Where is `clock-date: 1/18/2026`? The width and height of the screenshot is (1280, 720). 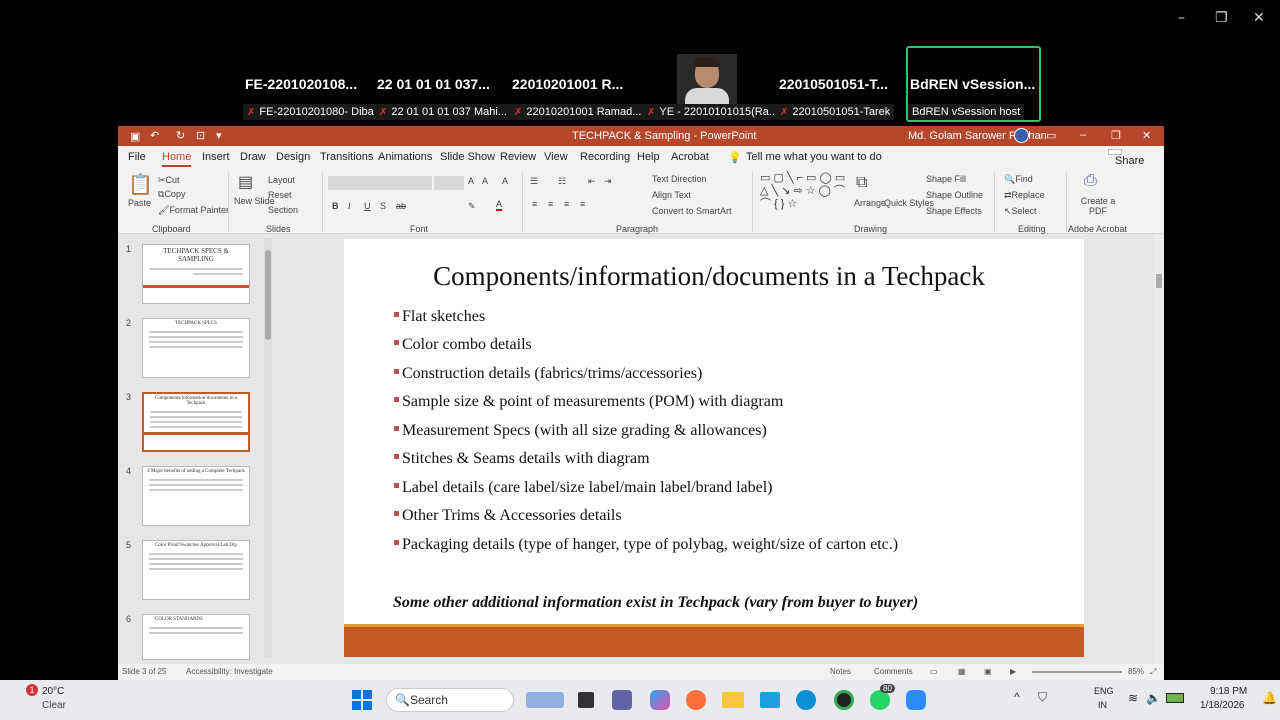
clock-date: 1/18/2026 is located at coordinates (1222, 705).